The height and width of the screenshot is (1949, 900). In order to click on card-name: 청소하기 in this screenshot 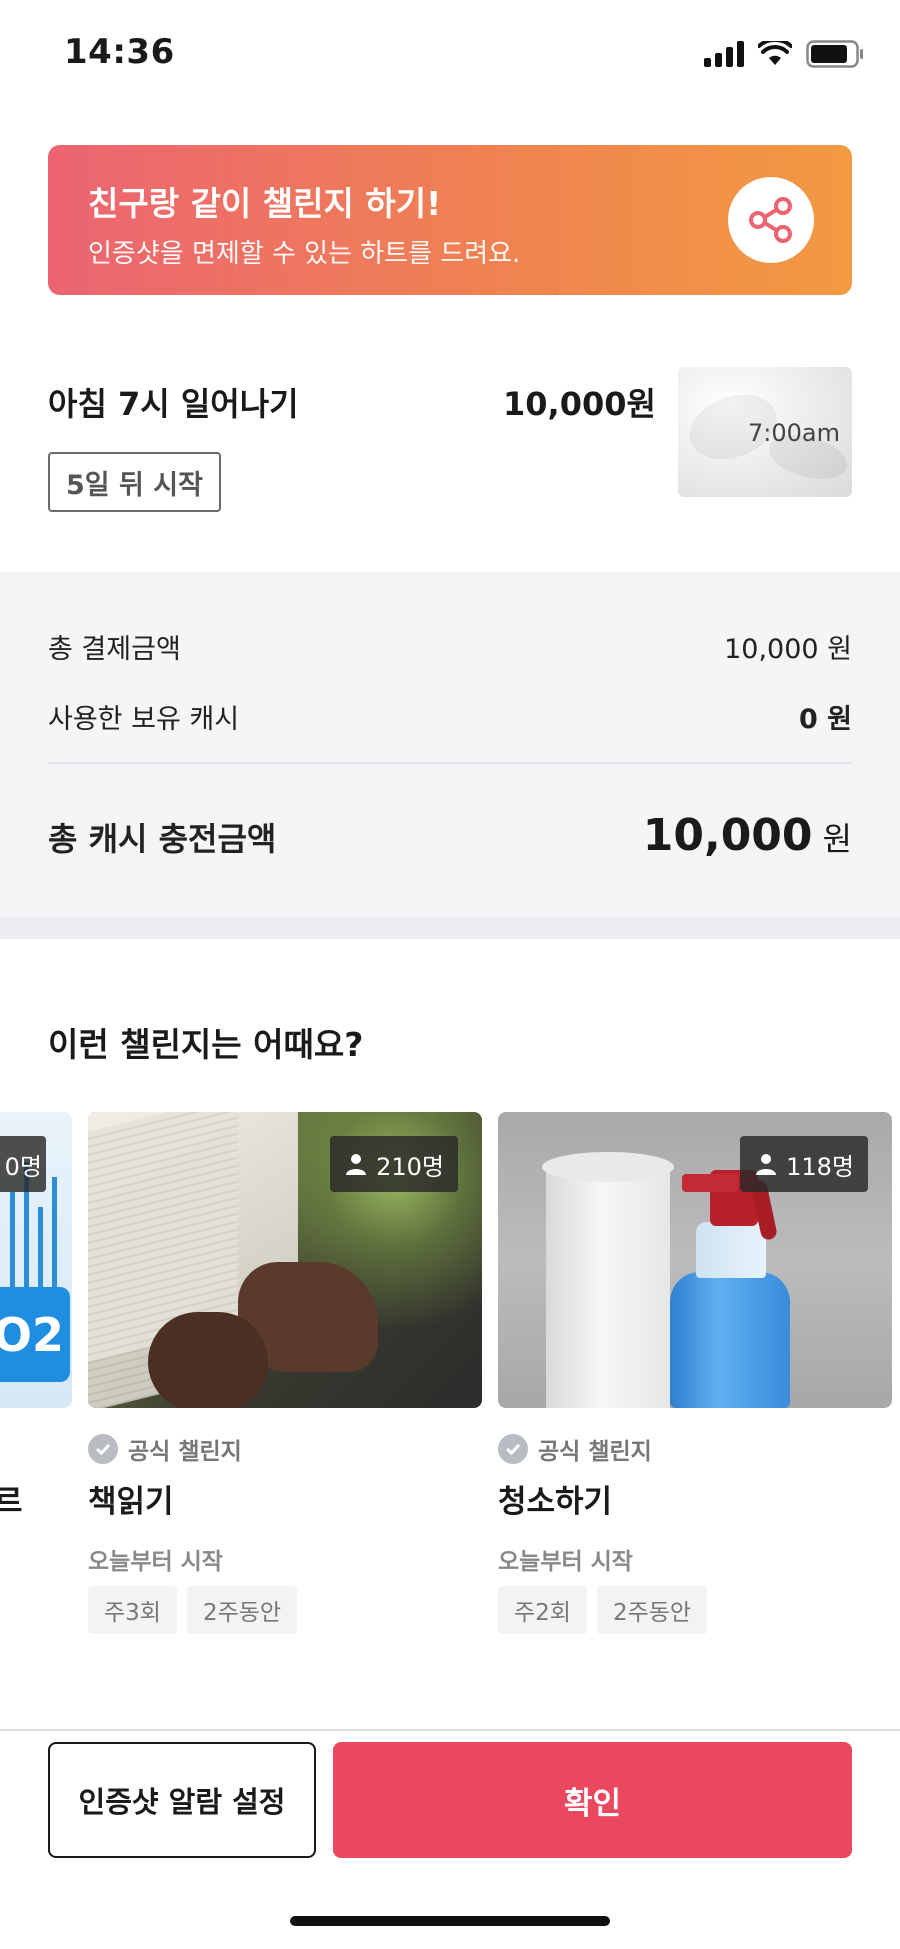, I will do `click(555, 1502)`.